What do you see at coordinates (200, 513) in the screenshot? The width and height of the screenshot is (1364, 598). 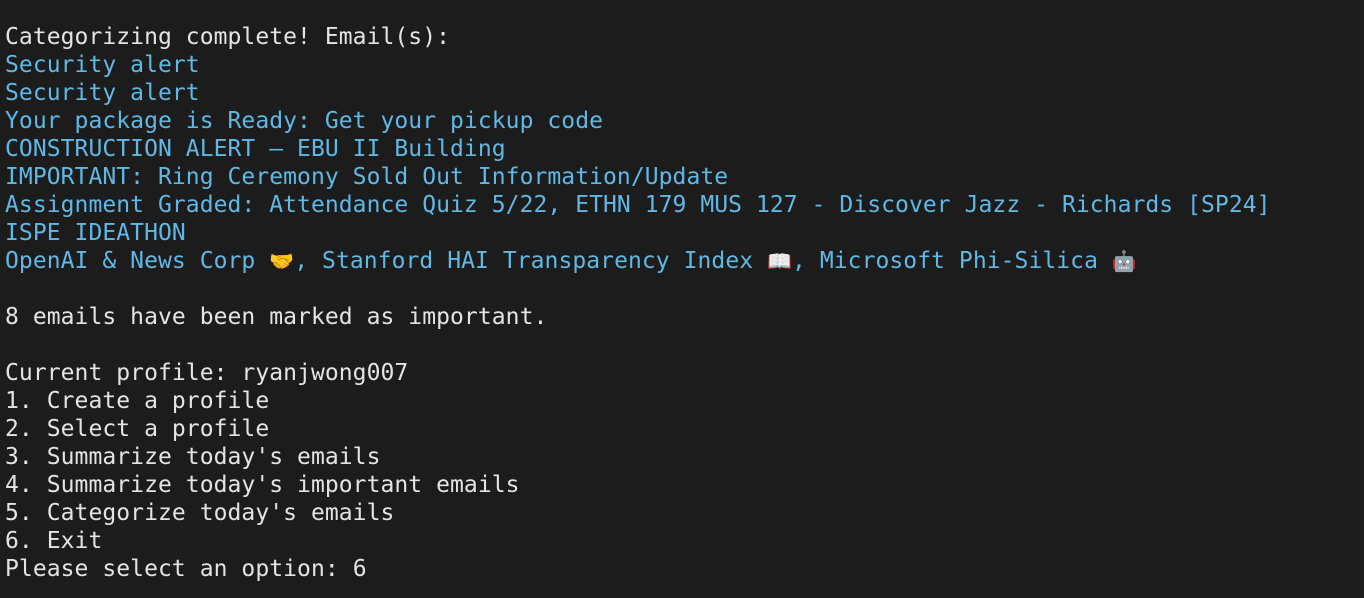 I see `menu-item-categorize-emails: 5. Categorize today's emails` at bounding box center [200, 513].